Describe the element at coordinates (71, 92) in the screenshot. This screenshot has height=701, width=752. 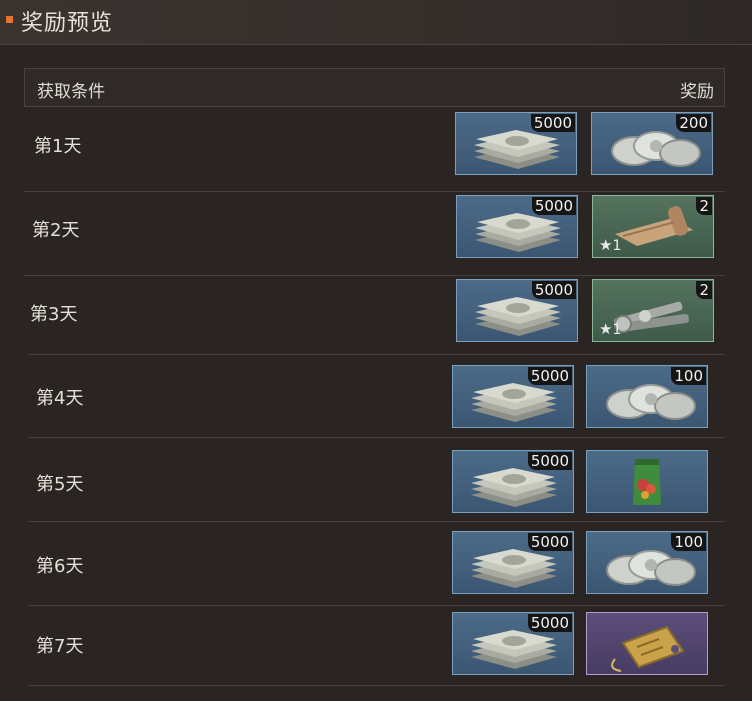
I see `condition-column-header: 获取条件` at that location.